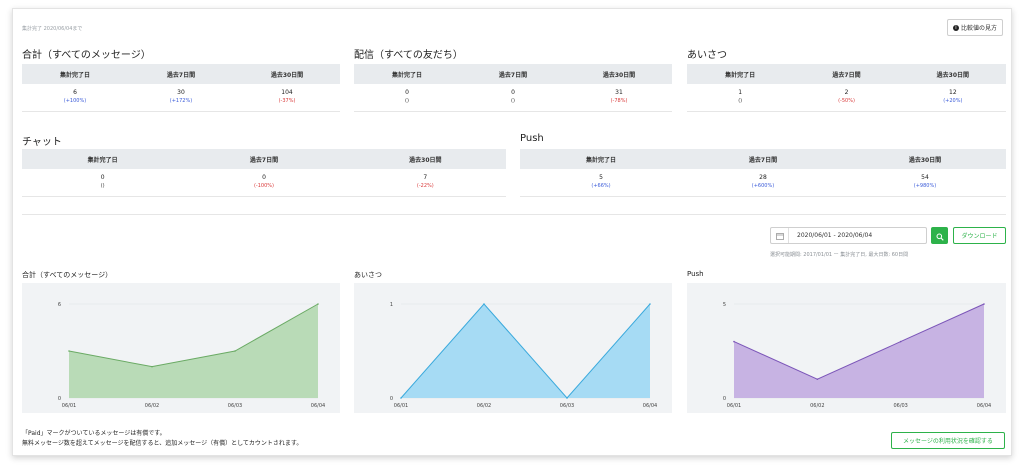  What do you see at coordinates (391, 305) in the screenshot?
I see `y-tick-label: 1` at bounding box center [391, 305].